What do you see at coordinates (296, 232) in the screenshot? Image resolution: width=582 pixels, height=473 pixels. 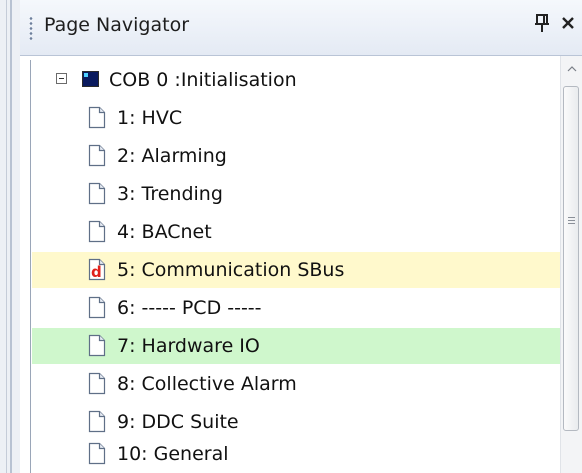 I see `tree-item-page: 4: BACnet` at bounding box center [296, 232].